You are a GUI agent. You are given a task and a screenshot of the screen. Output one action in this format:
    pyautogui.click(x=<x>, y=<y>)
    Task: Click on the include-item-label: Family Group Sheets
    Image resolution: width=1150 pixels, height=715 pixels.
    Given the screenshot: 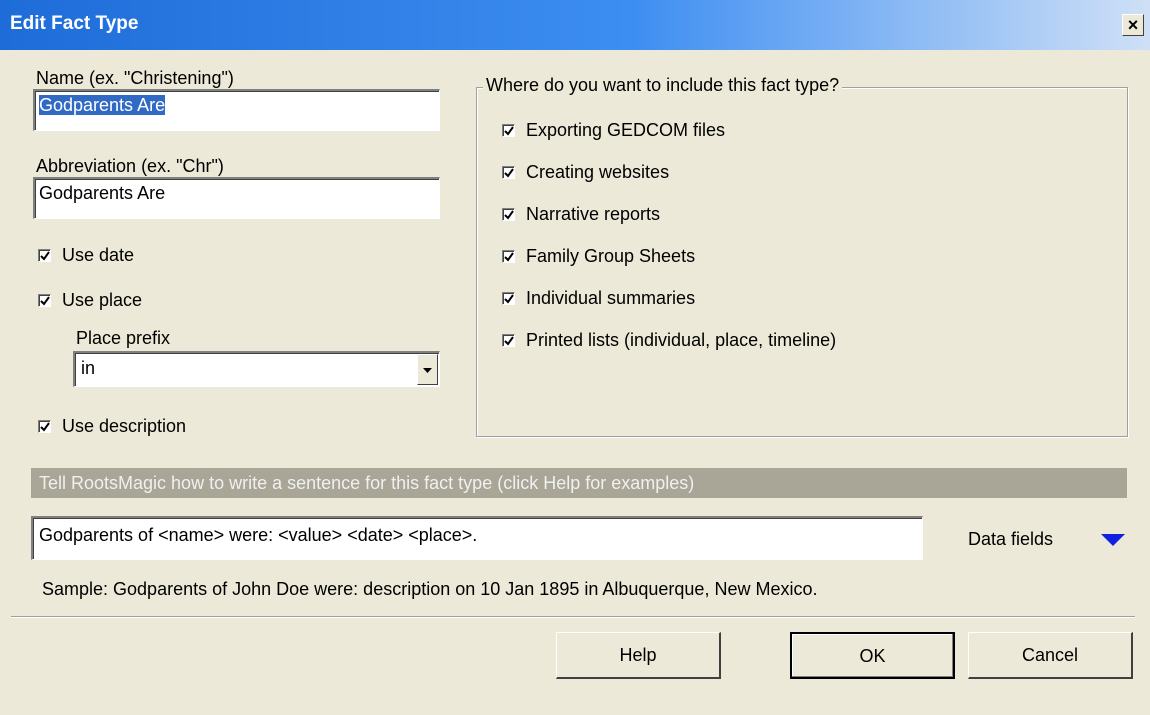 What is the action you would take?
    pyautogui.click(x=611, y=256)
    